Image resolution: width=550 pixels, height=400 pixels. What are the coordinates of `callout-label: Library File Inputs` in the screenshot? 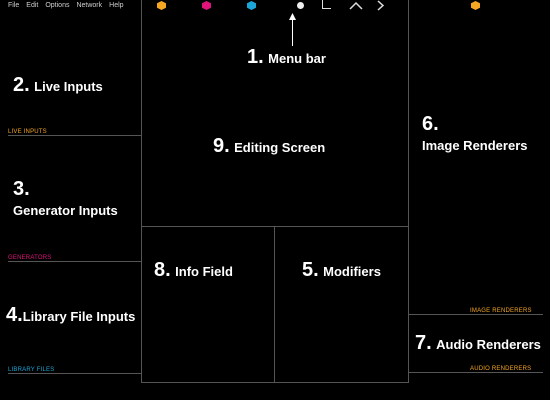 It's located at (79, 316).